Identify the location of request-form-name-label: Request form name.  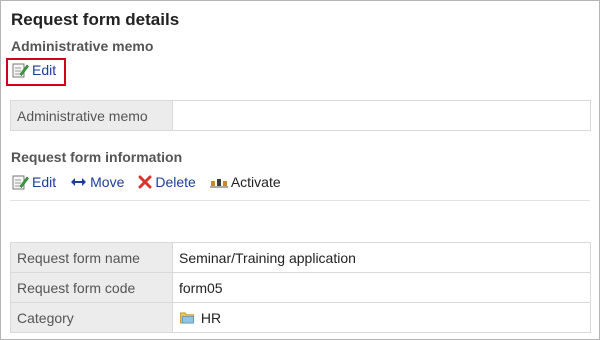
(91, 257).